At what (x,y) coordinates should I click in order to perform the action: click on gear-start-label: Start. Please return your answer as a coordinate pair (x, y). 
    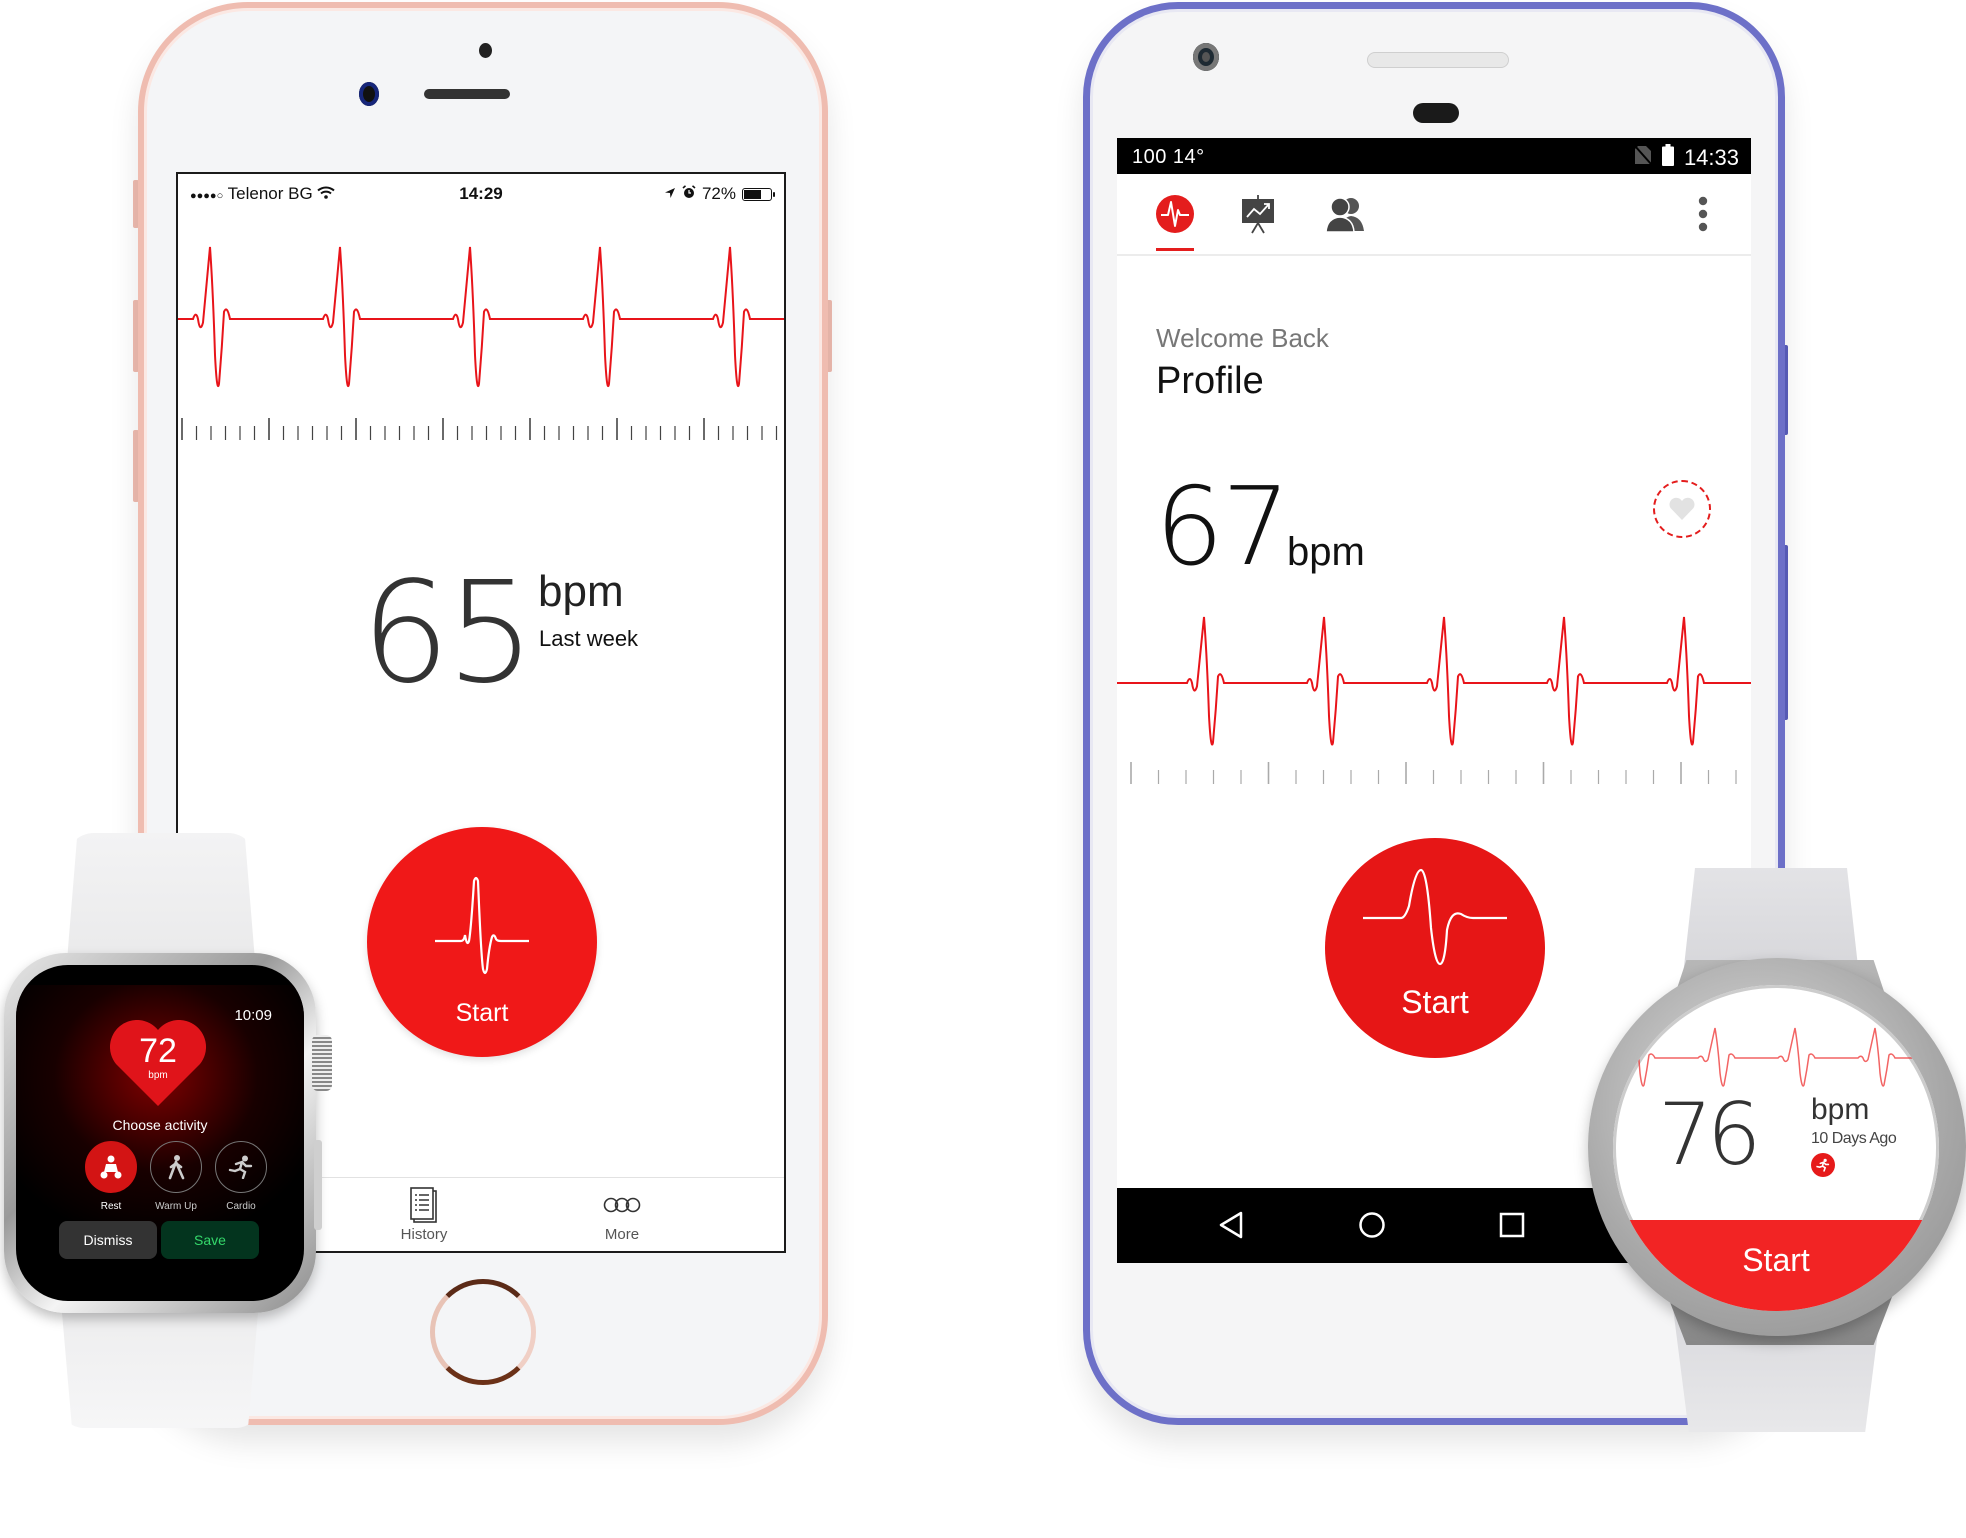
    Looking at the image, I should click on (1776, 1260).